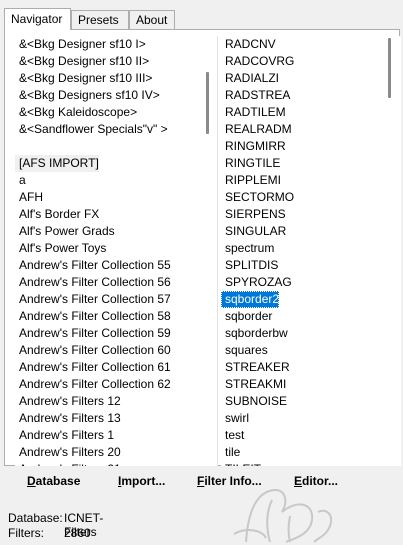 The height and width of the screenshot is (545, 403). What do you see at coordinates (235, 418) in the screenshot?
I see `filter-list-item: swirl` at bounding box center [235, 418].